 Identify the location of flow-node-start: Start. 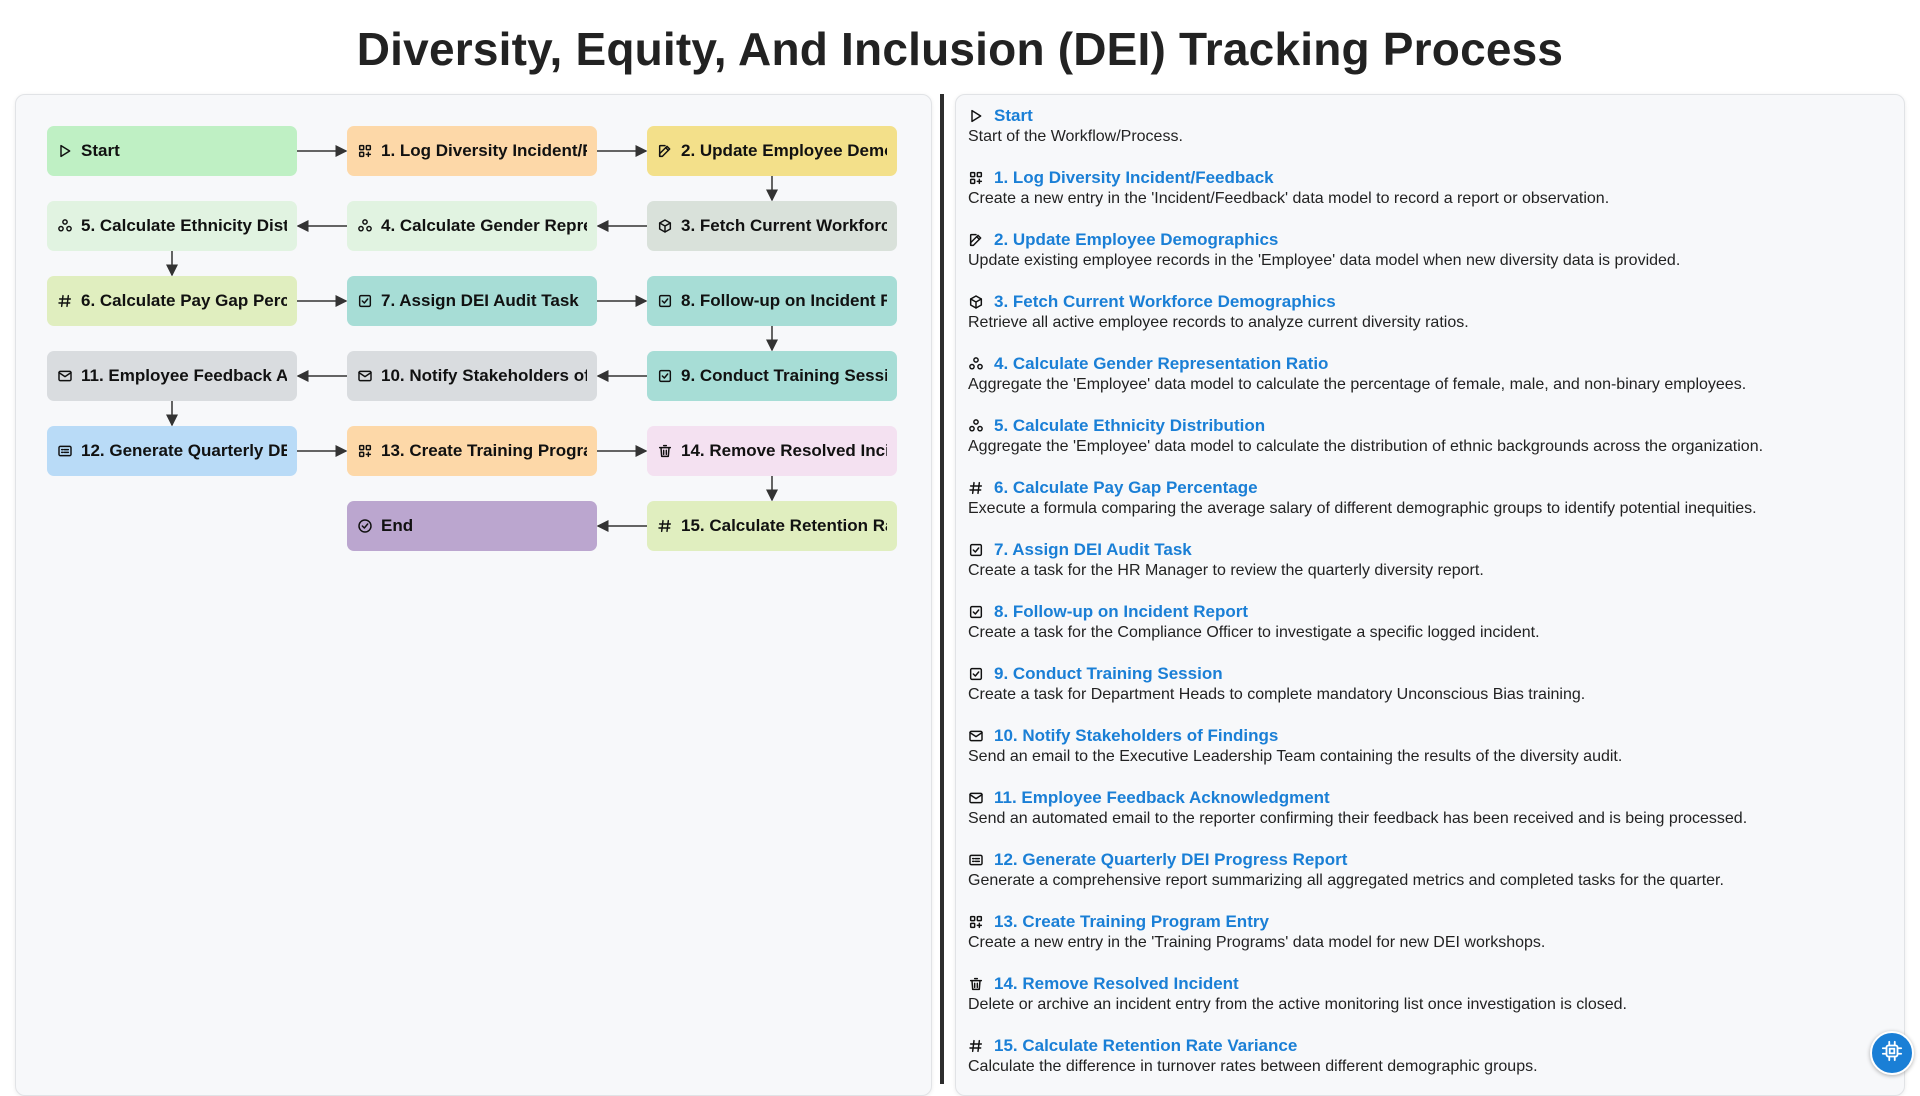
(172, 151).